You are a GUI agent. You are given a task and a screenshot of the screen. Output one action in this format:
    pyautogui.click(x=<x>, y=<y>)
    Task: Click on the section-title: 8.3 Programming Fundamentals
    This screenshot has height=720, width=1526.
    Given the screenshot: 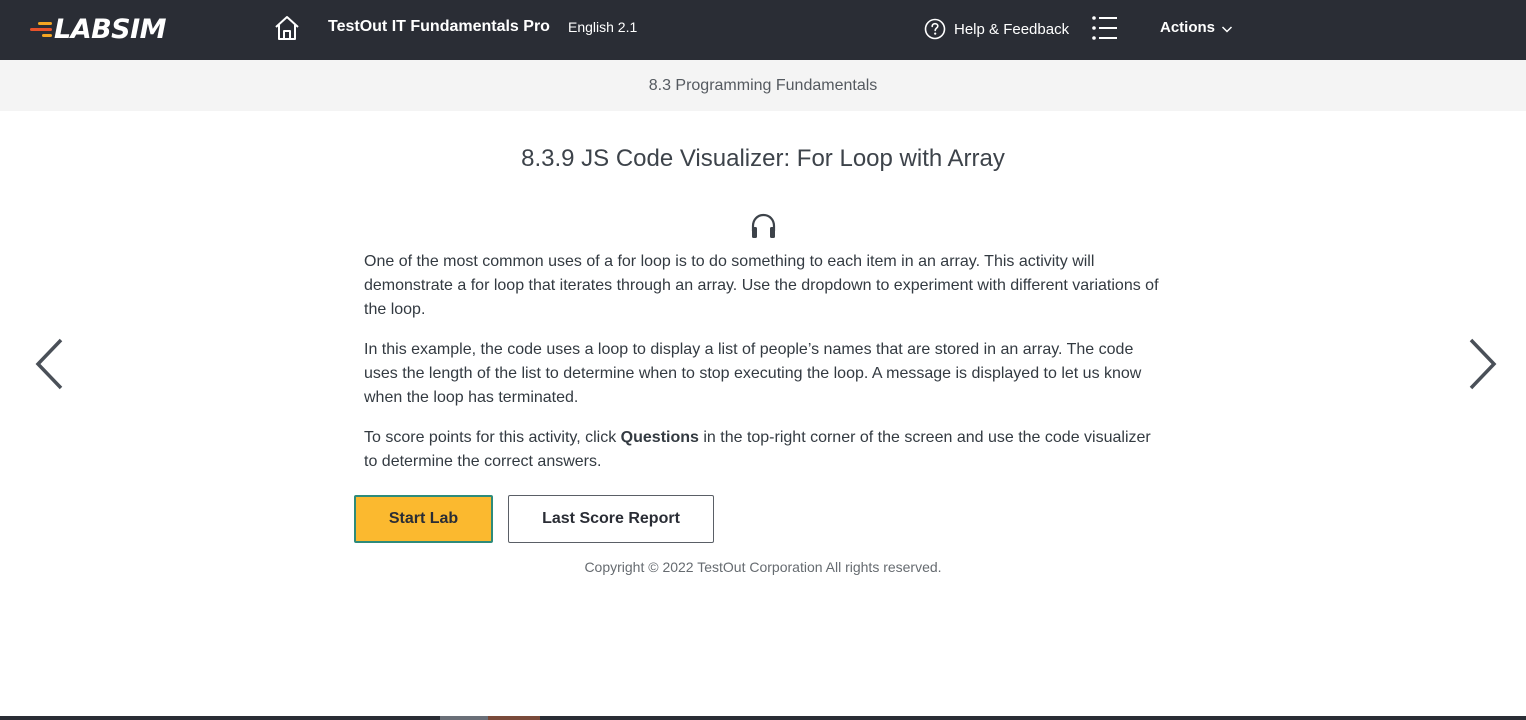 What is the action you would take?
    pyautogui.click(x=763, y=85)
    